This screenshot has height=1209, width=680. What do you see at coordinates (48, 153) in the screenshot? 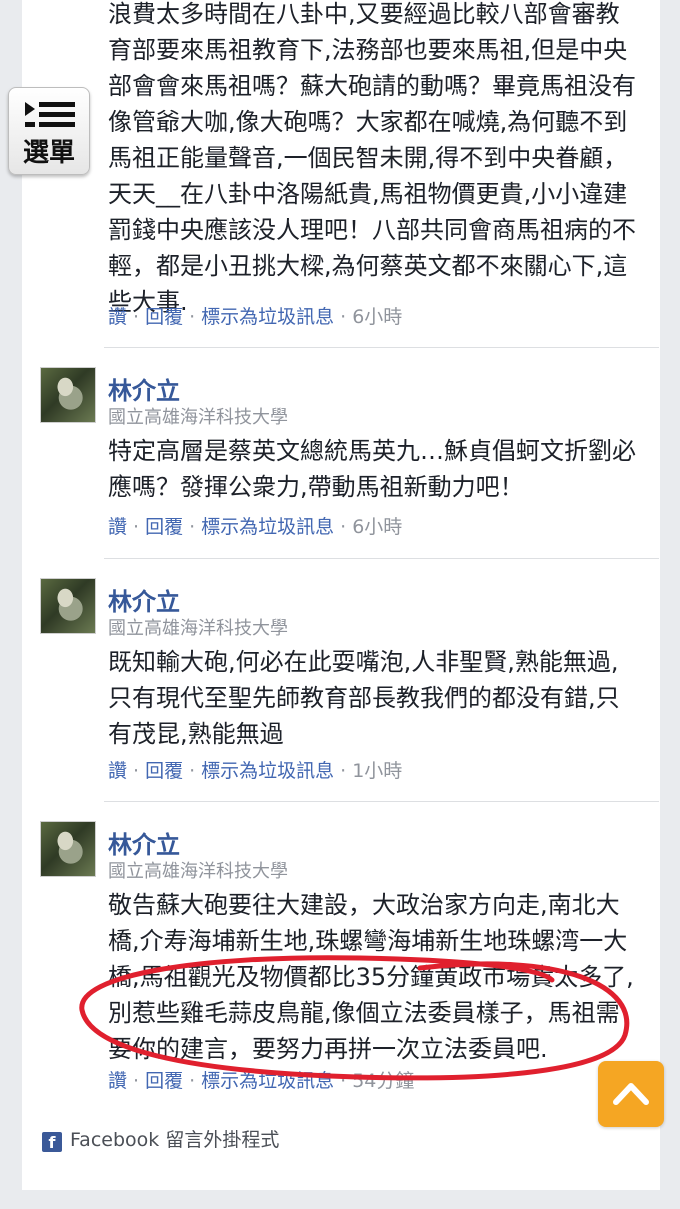
I see `menu-label: 選單` at bounding box center [48, 153].